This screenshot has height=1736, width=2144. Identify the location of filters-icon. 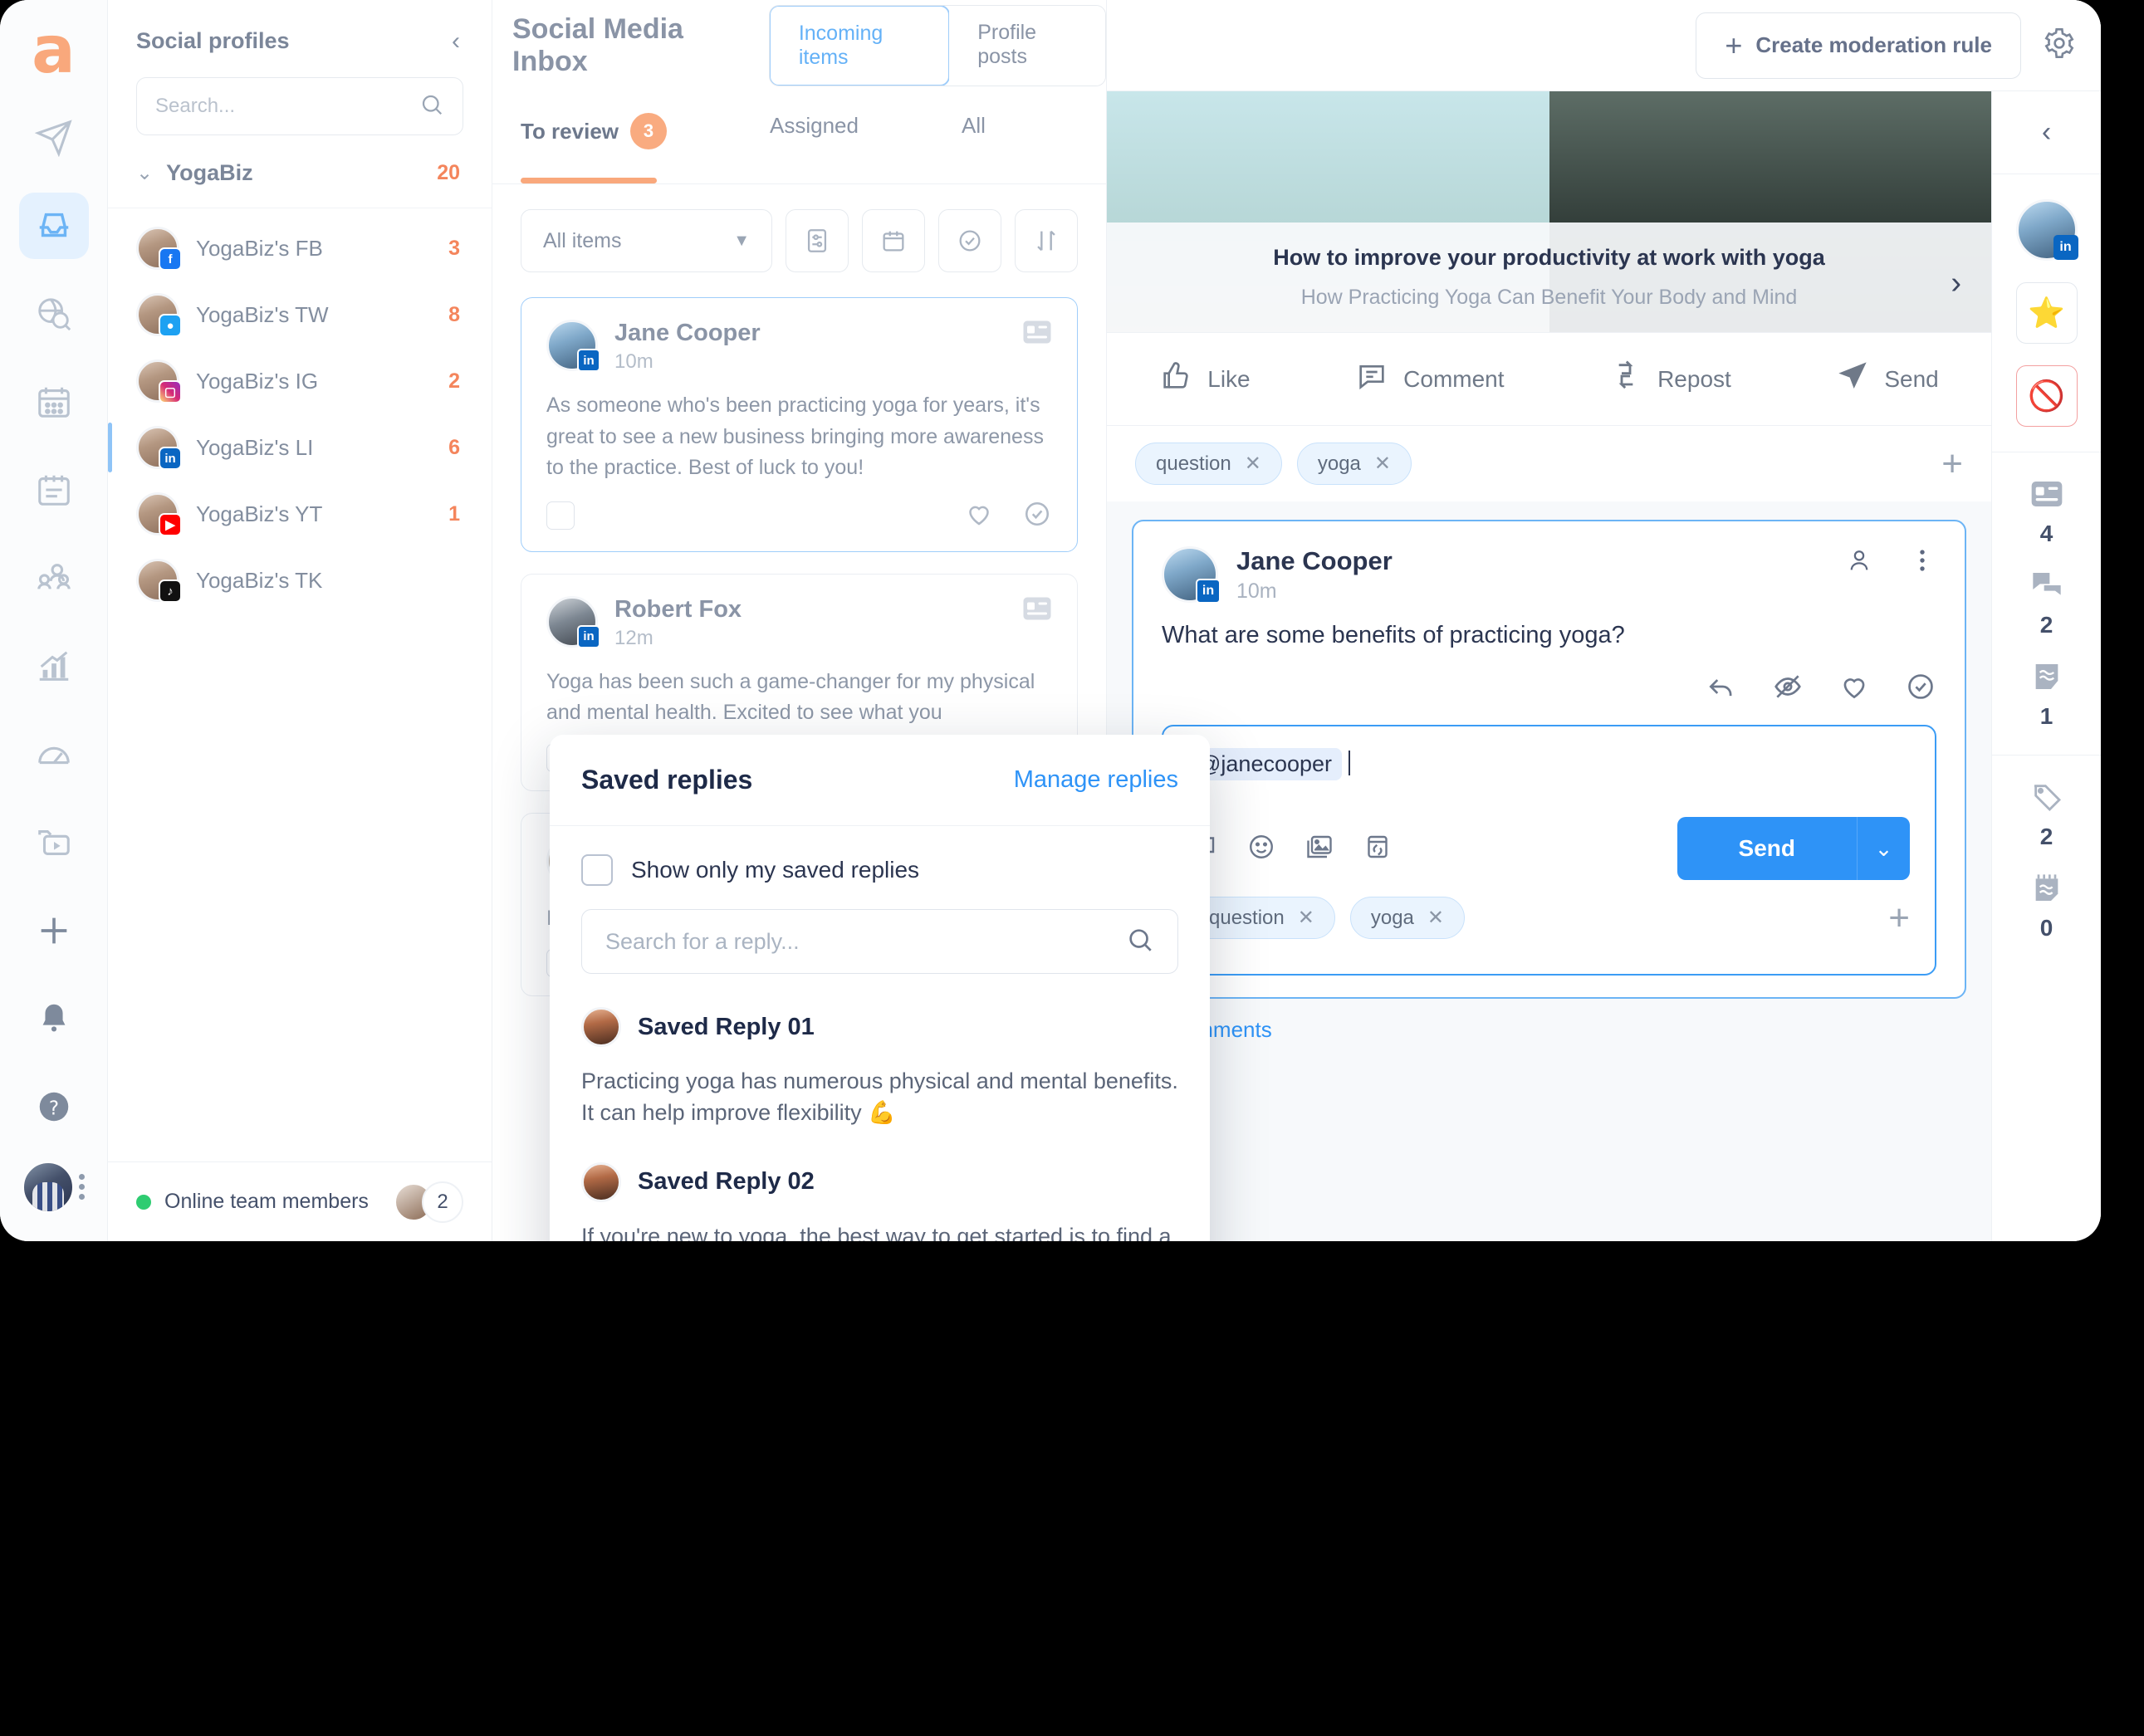
(817, 240).